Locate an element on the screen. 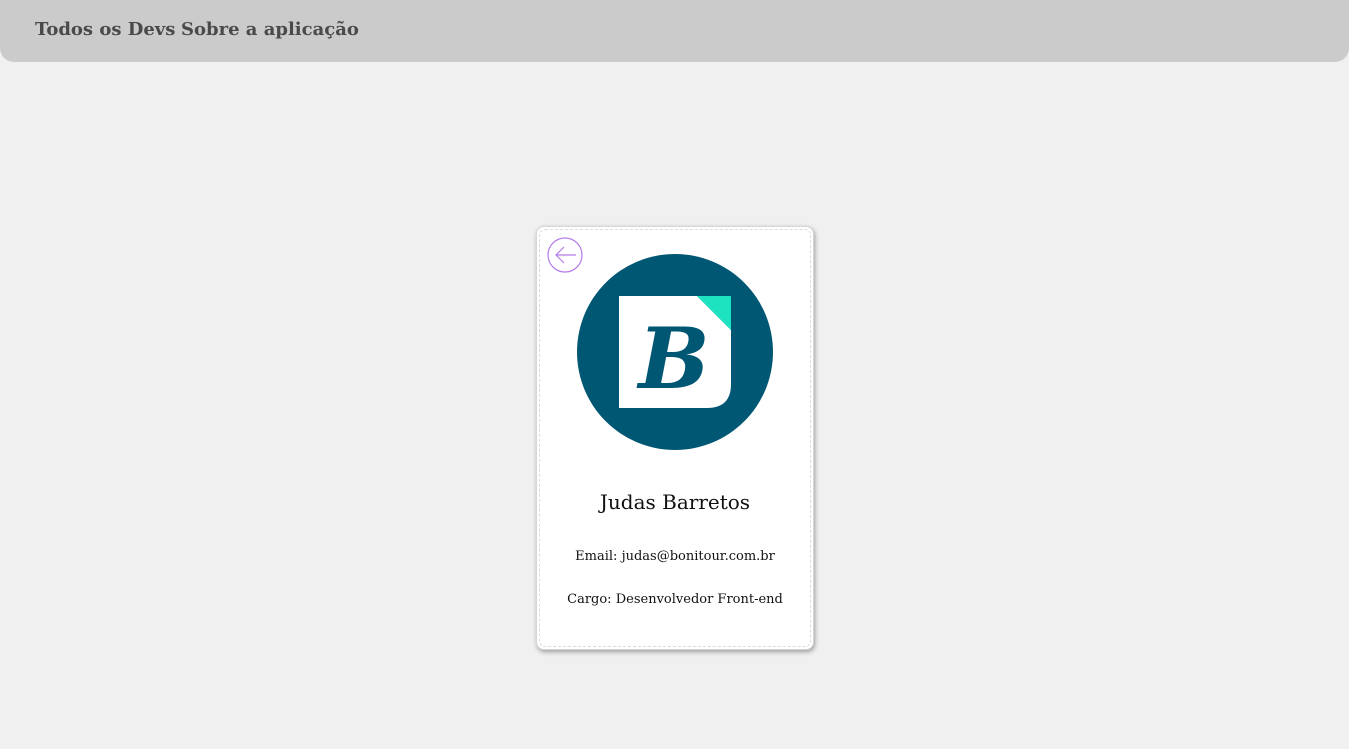  email-label: Email: is located at coordinates (596, 556).